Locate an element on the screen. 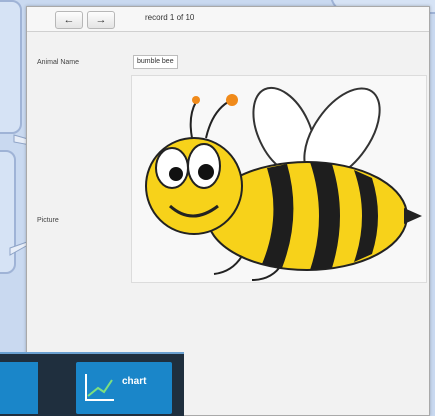 The height and width of the screenshot is (416, 435). taskbar: chart is located at coordinates (92, 384).